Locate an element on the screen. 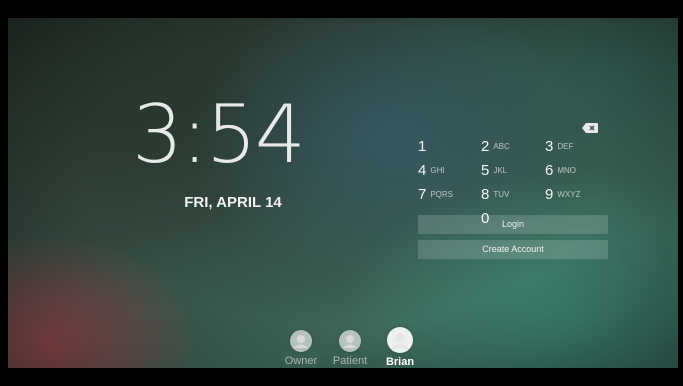 Image resolution: width=683 pixels, height=386 pixels. key-number: 5 is located at coordinates (485, 170).